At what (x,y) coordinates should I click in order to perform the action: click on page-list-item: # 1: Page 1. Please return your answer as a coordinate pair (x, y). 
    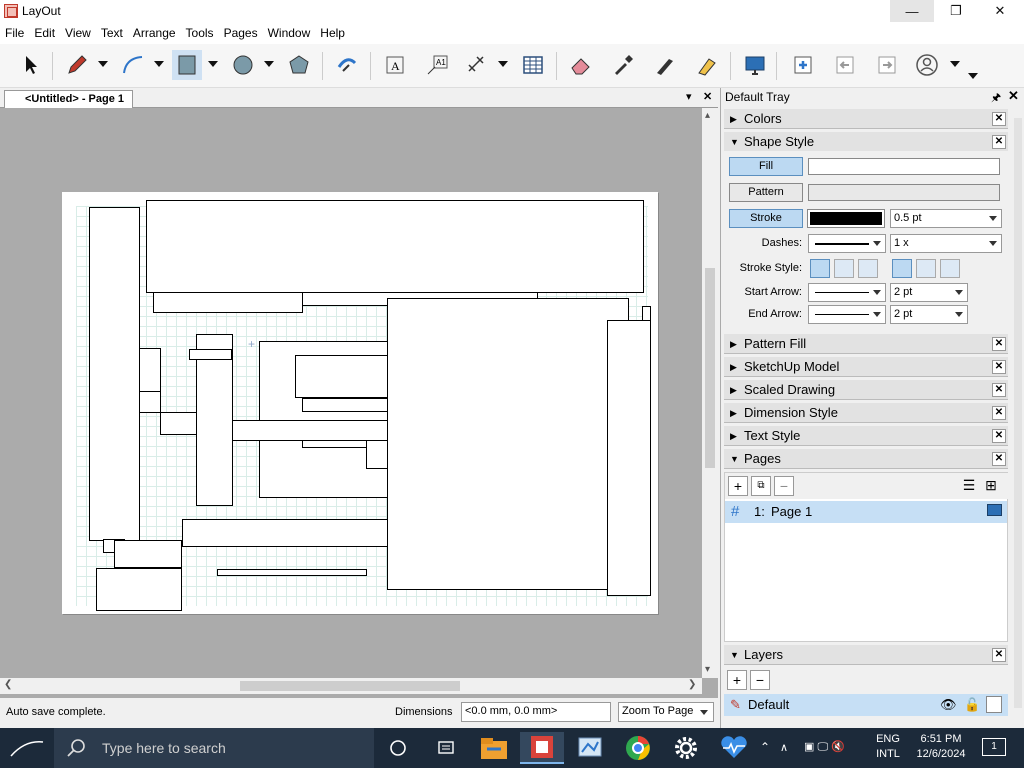
    Looking at the image, I should click on (866, 512).